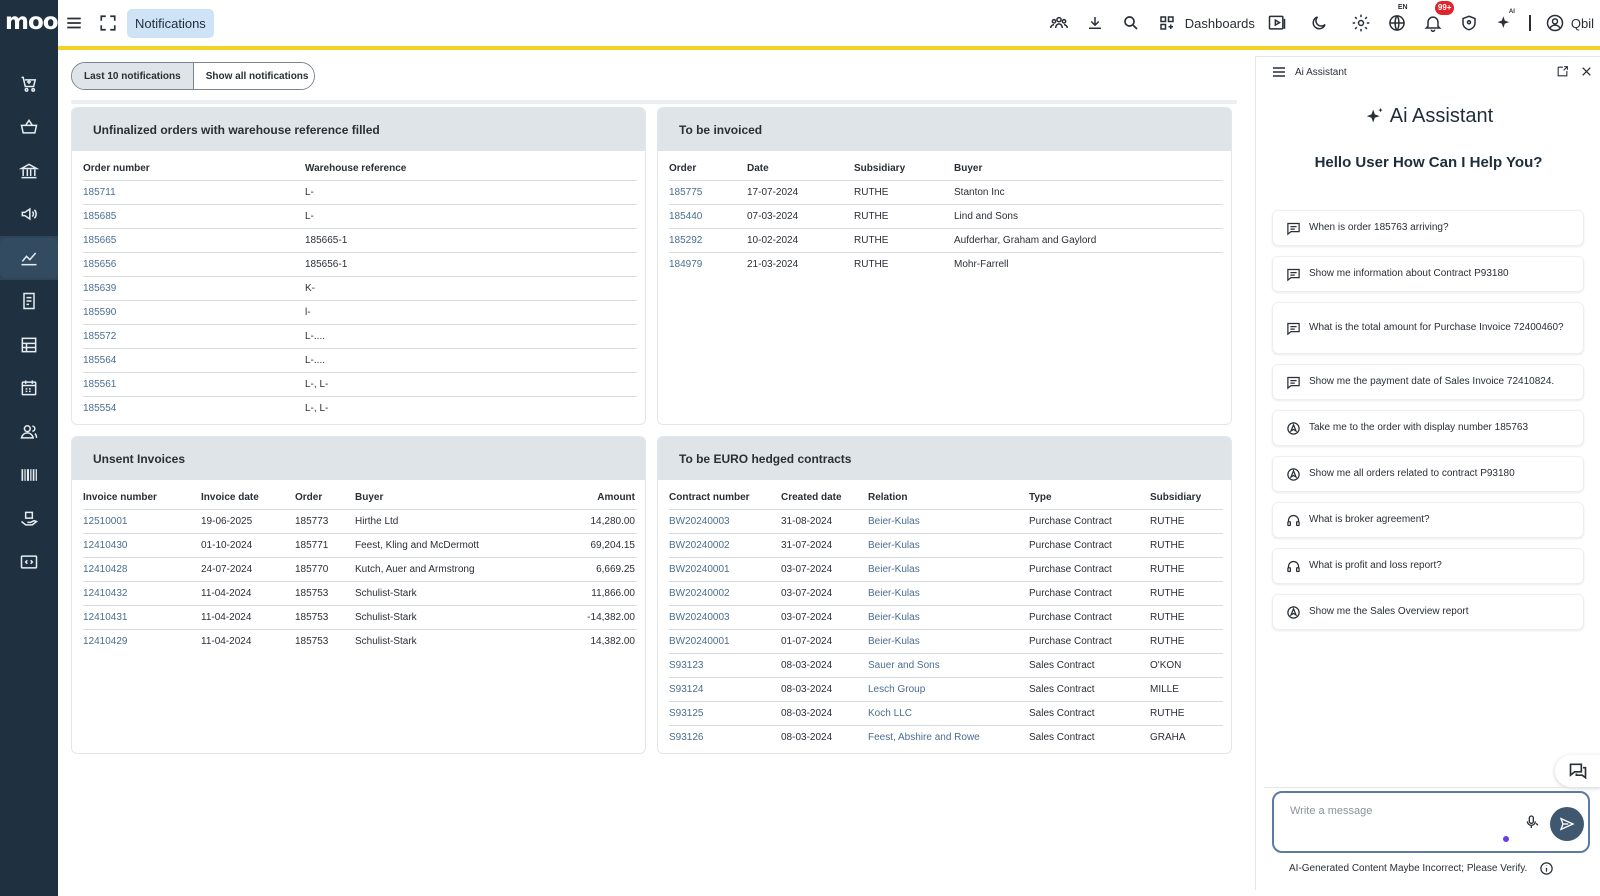 This screenshot has height=896, width=1600. Describe the element at coordinates (108, 23) in the screenshot. I see `fullscreen-button` at that location.